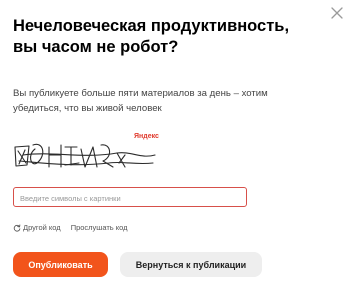 The image size is (352, 292). I want to click on publish-button: Опубликовать, so click(60, 264).